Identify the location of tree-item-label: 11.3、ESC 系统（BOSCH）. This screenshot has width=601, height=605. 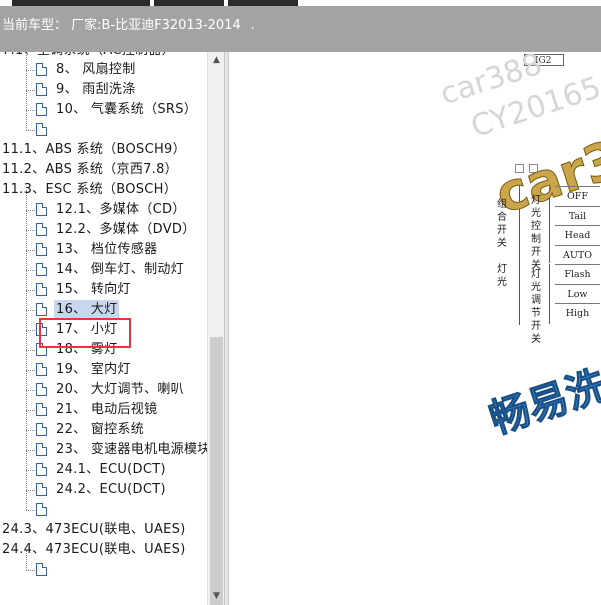
(90, 189).